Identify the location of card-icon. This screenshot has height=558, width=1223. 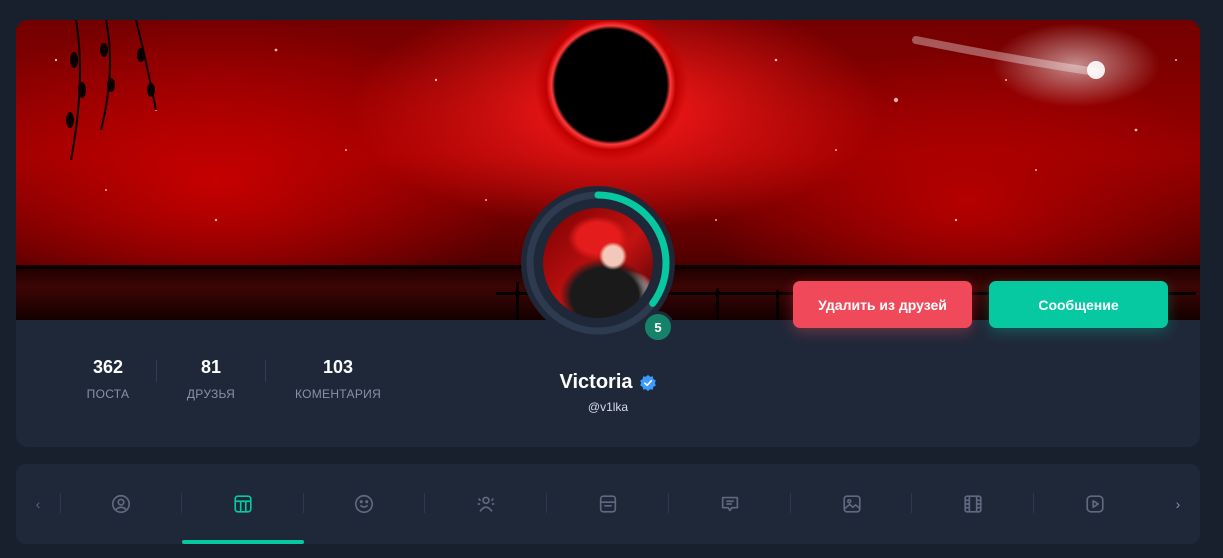
(608, 504).